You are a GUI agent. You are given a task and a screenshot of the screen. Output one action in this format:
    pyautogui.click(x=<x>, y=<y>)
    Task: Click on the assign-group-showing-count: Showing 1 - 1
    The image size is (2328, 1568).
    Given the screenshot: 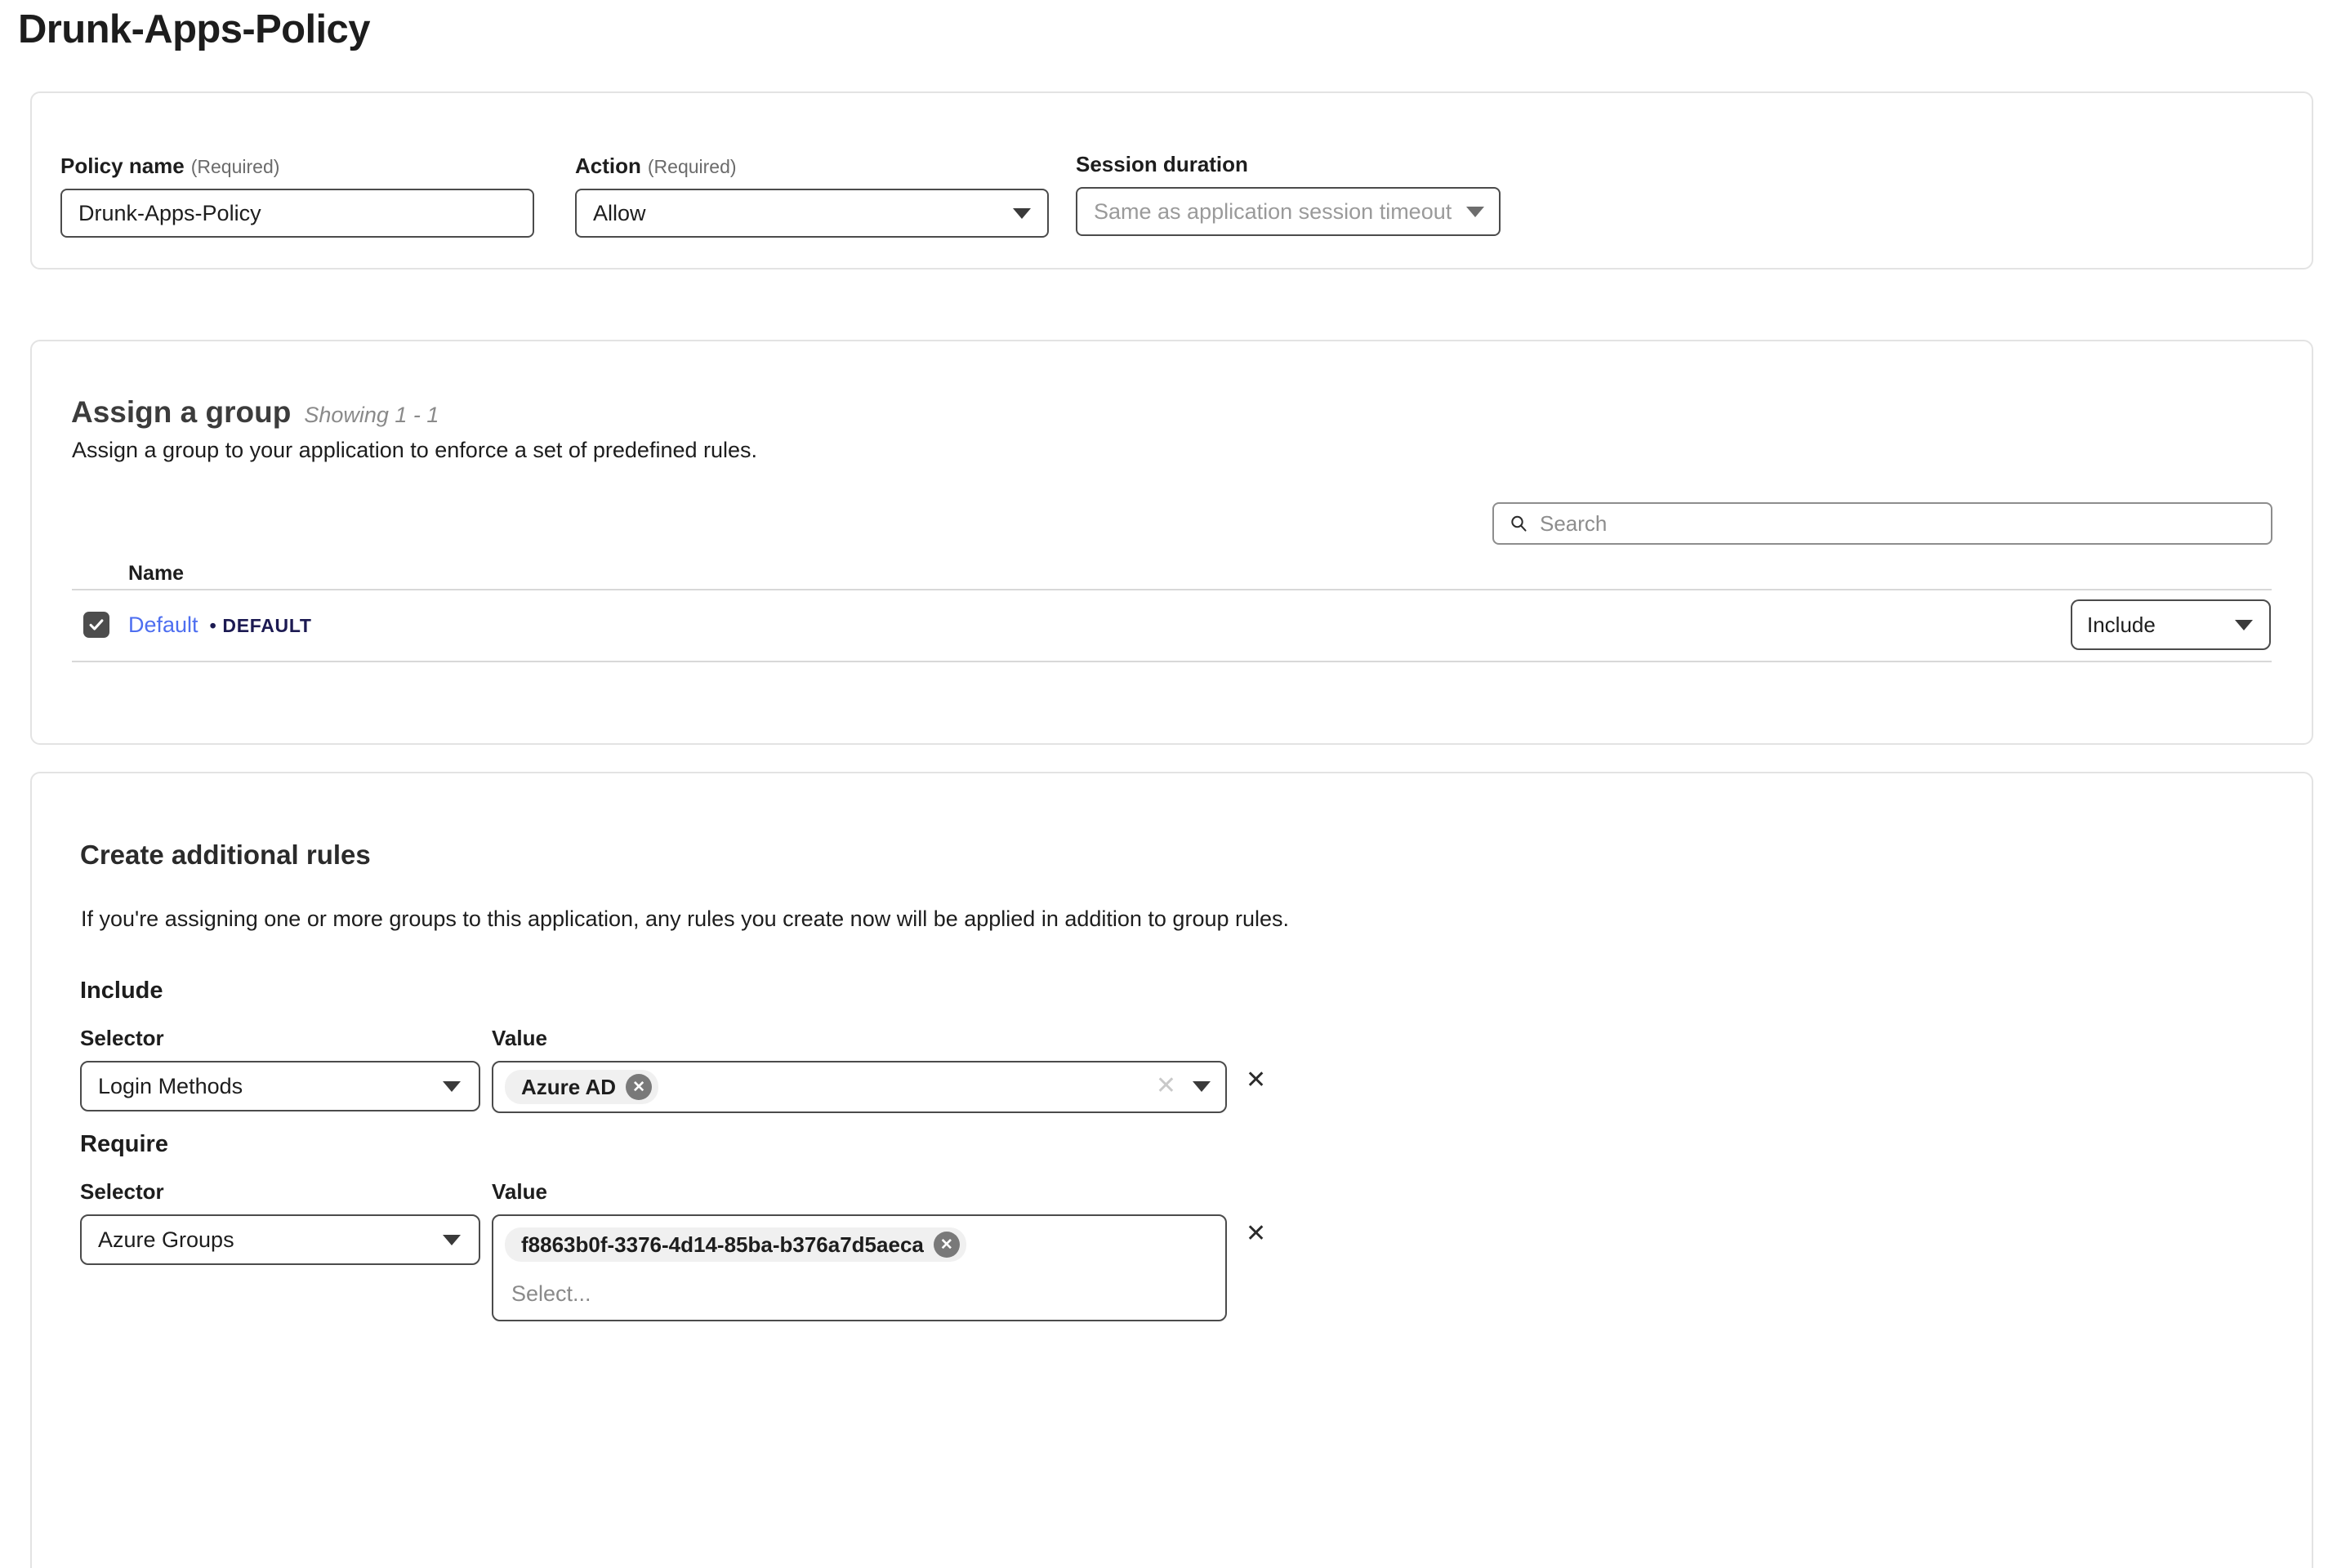 What is the action you would take?
    pyautogui.click(x=372, y=415)
    